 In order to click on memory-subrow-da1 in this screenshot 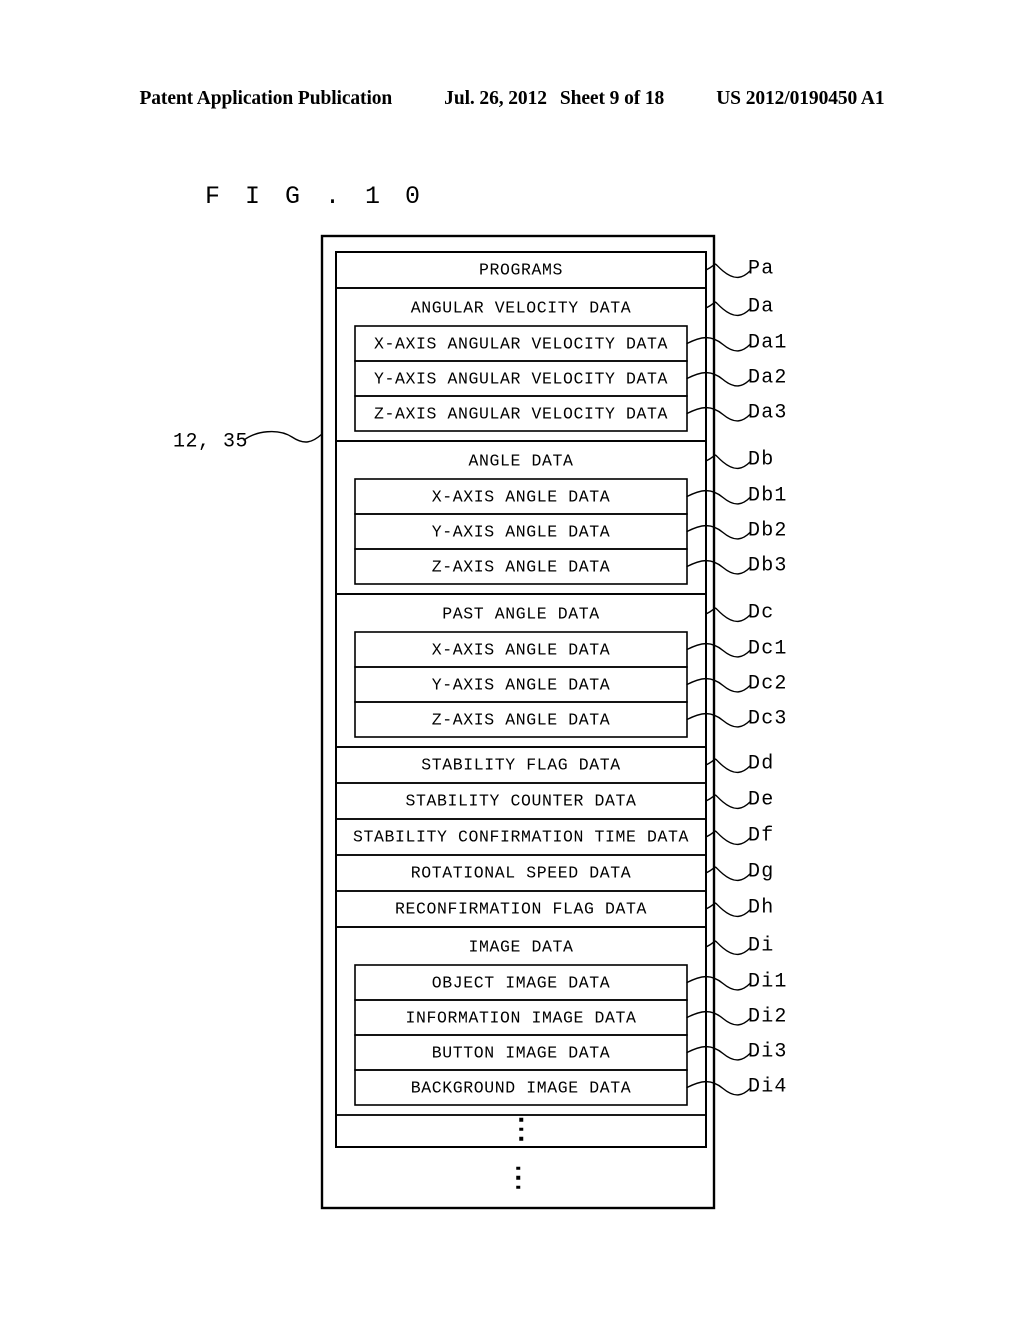, I will do `click(521, 343)`.